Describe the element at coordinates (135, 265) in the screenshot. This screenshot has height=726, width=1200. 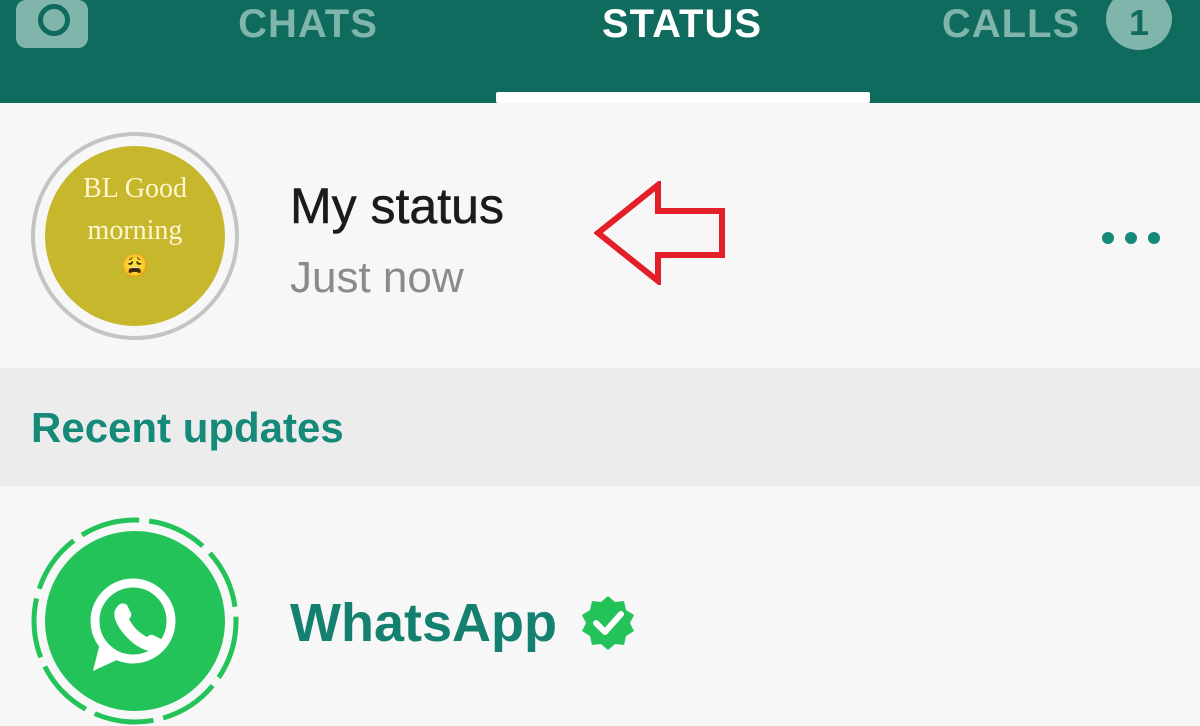
I see `thumbnail-emoji: 😩` at that location.